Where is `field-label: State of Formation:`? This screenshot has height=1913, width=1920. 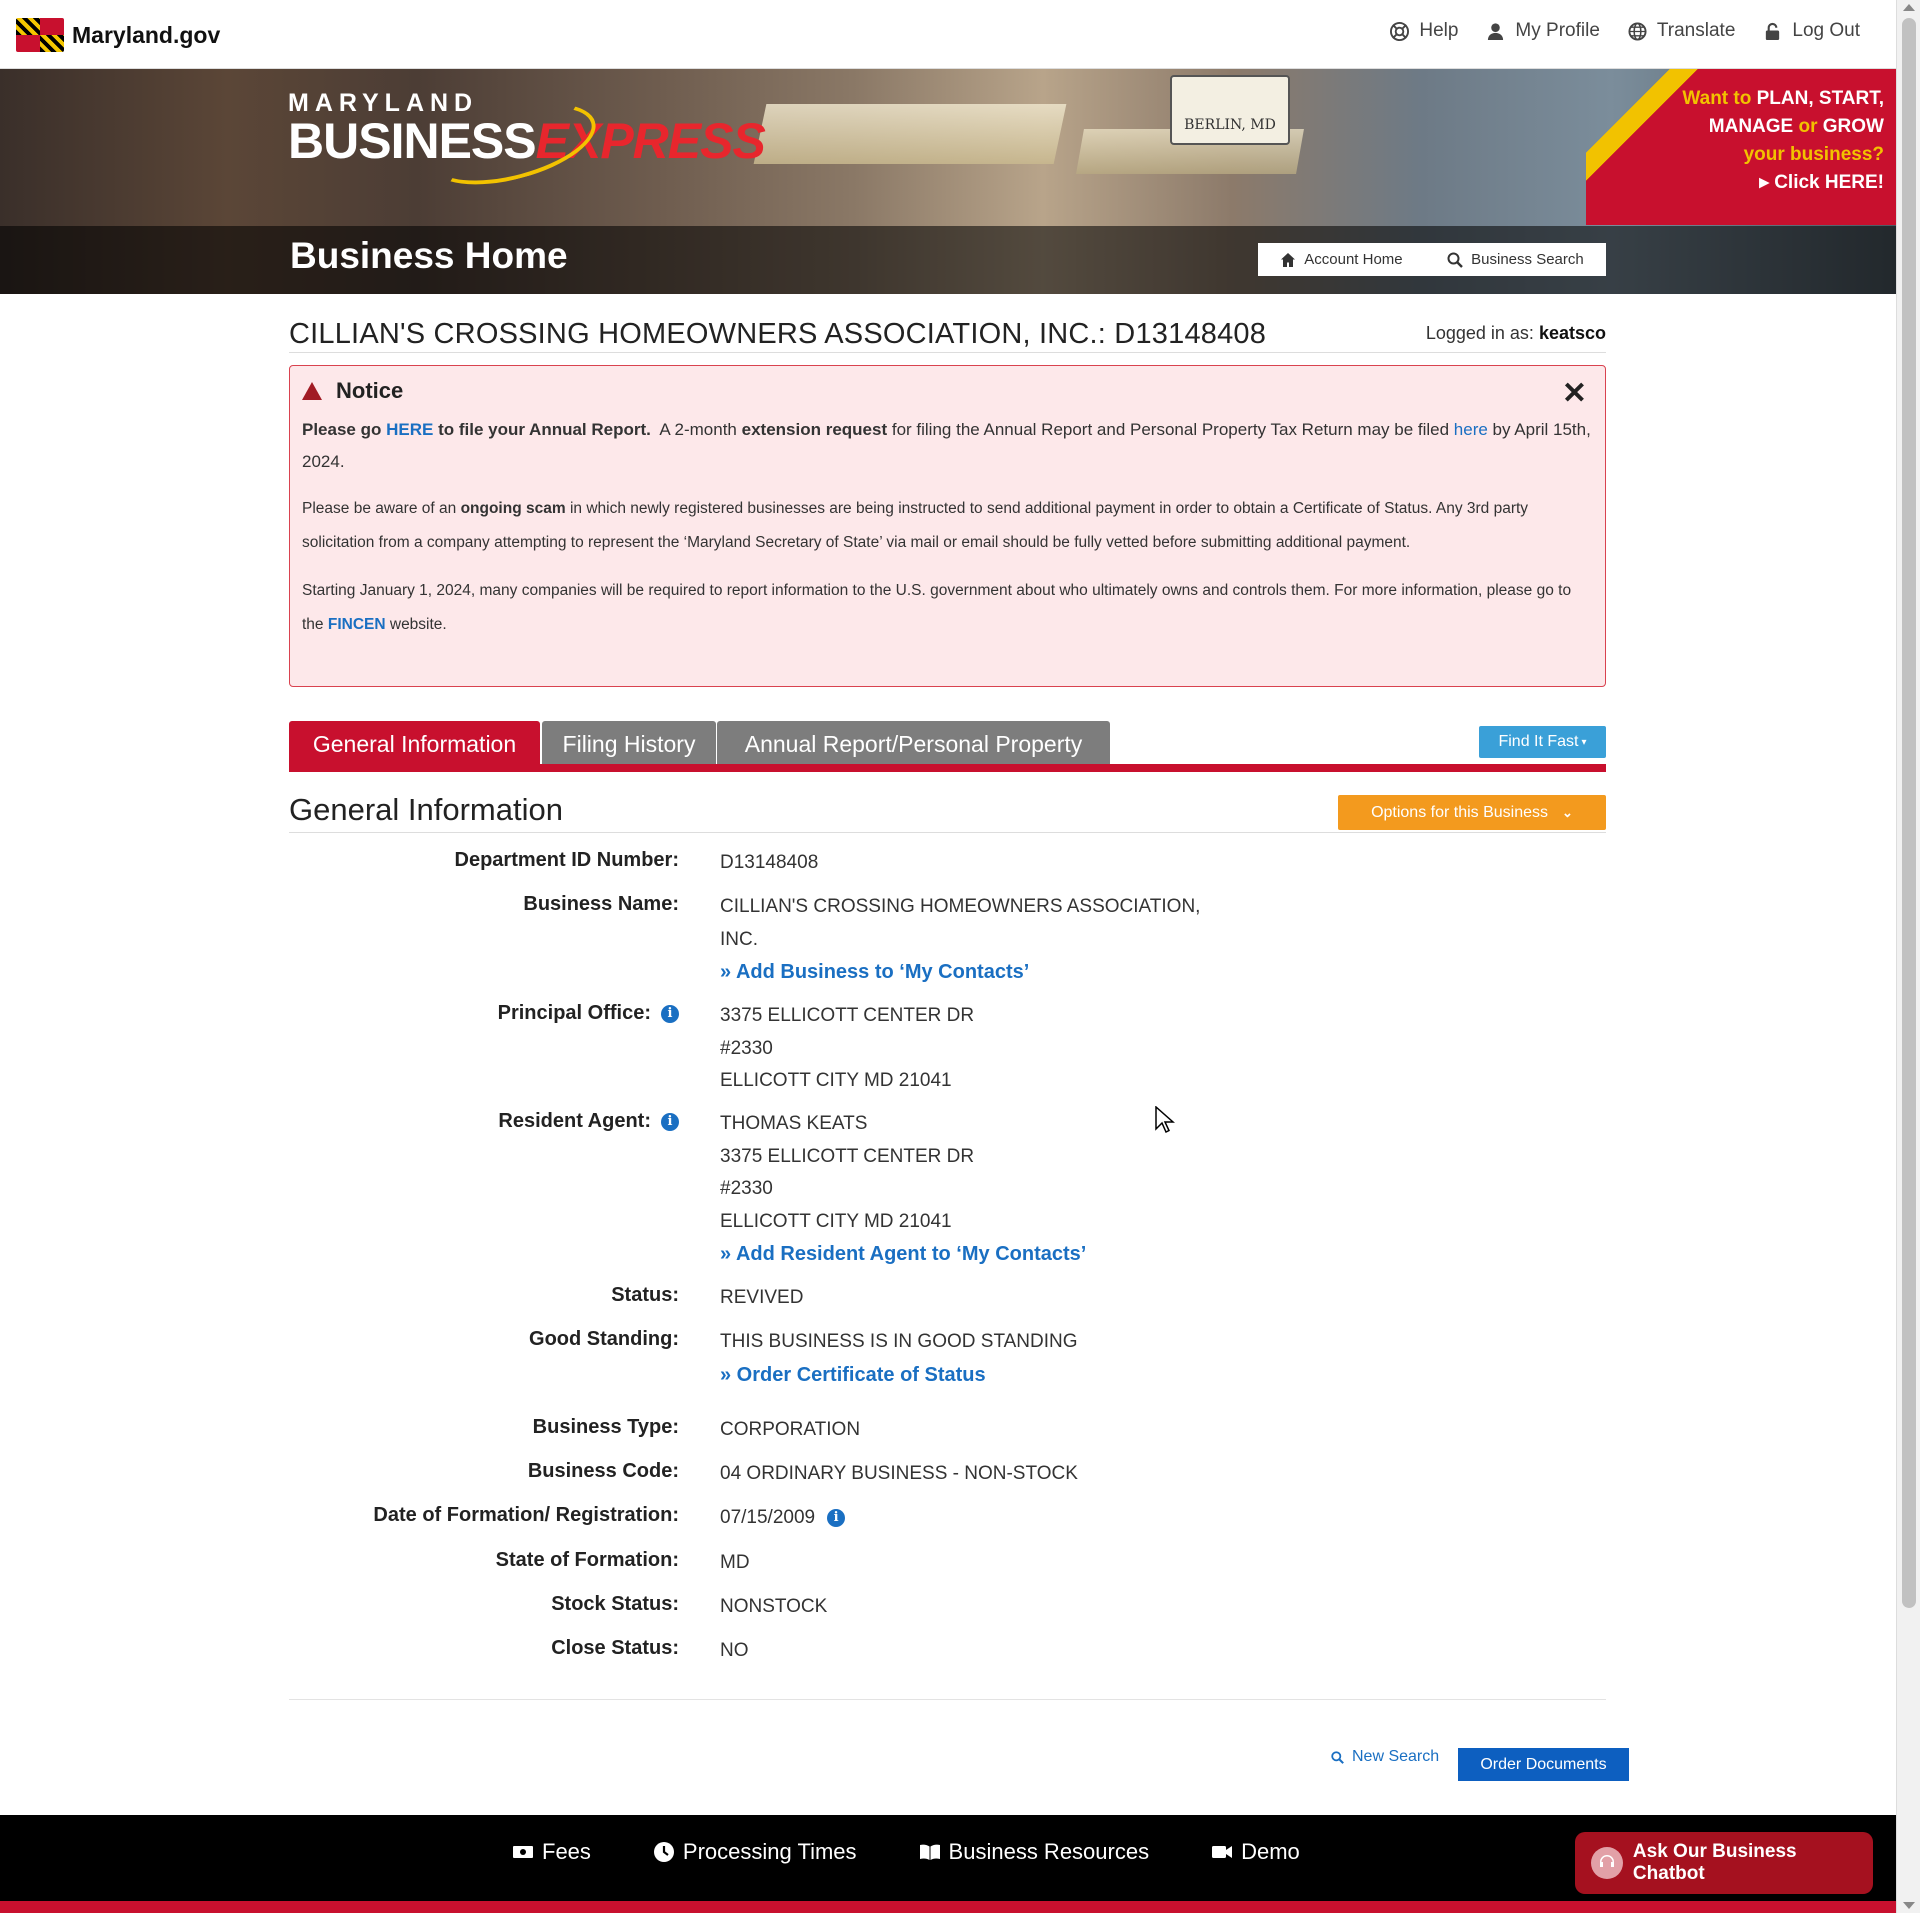
field-label: State of Formation: is located at coordinates (587, 1560).